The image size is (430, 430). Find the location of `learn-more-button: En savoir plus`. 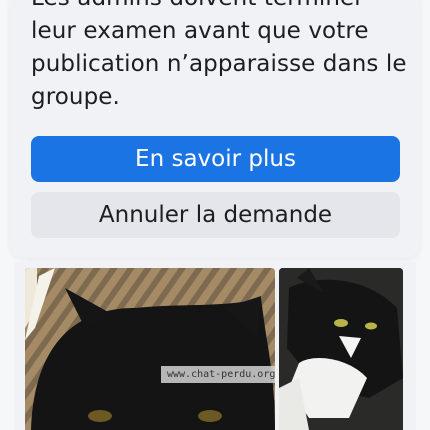

learn-more-button: En savoir plus is located at coordinates (215, 159).